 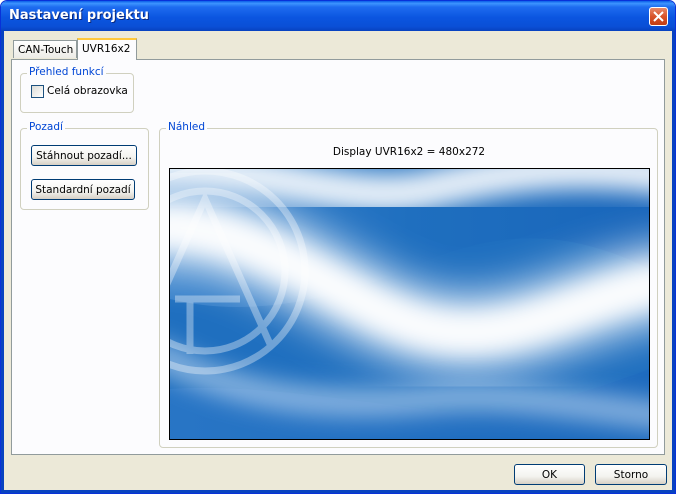 I want to click on standard-background-label: Standardní pozadí, so click(x=83, y=190).